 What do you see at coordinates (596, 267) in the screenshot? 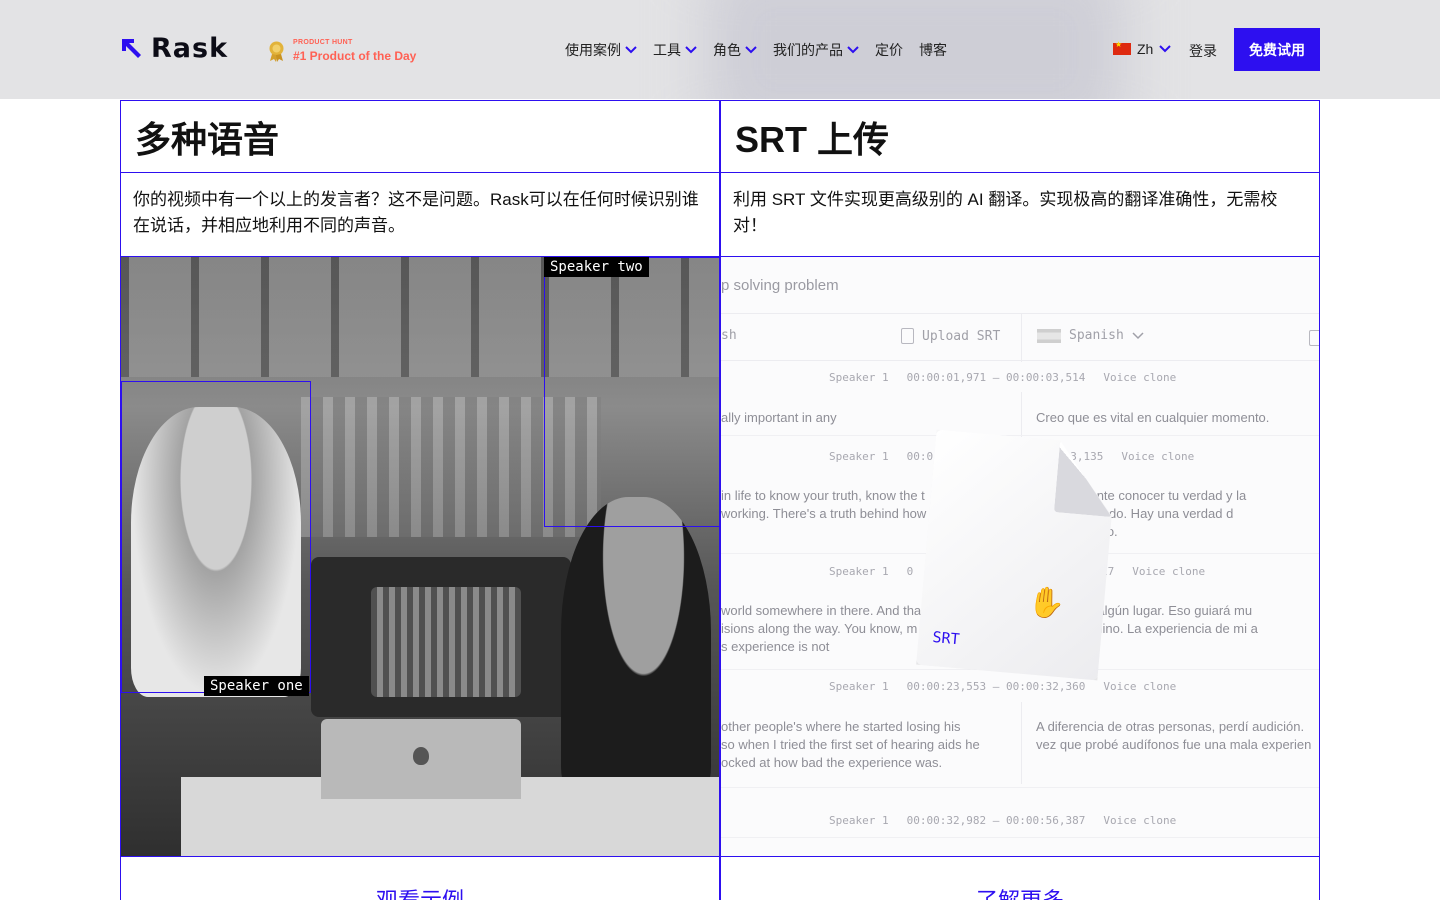
I see `speaker-two-label: Speaker two` at bounding box center [596, 267].